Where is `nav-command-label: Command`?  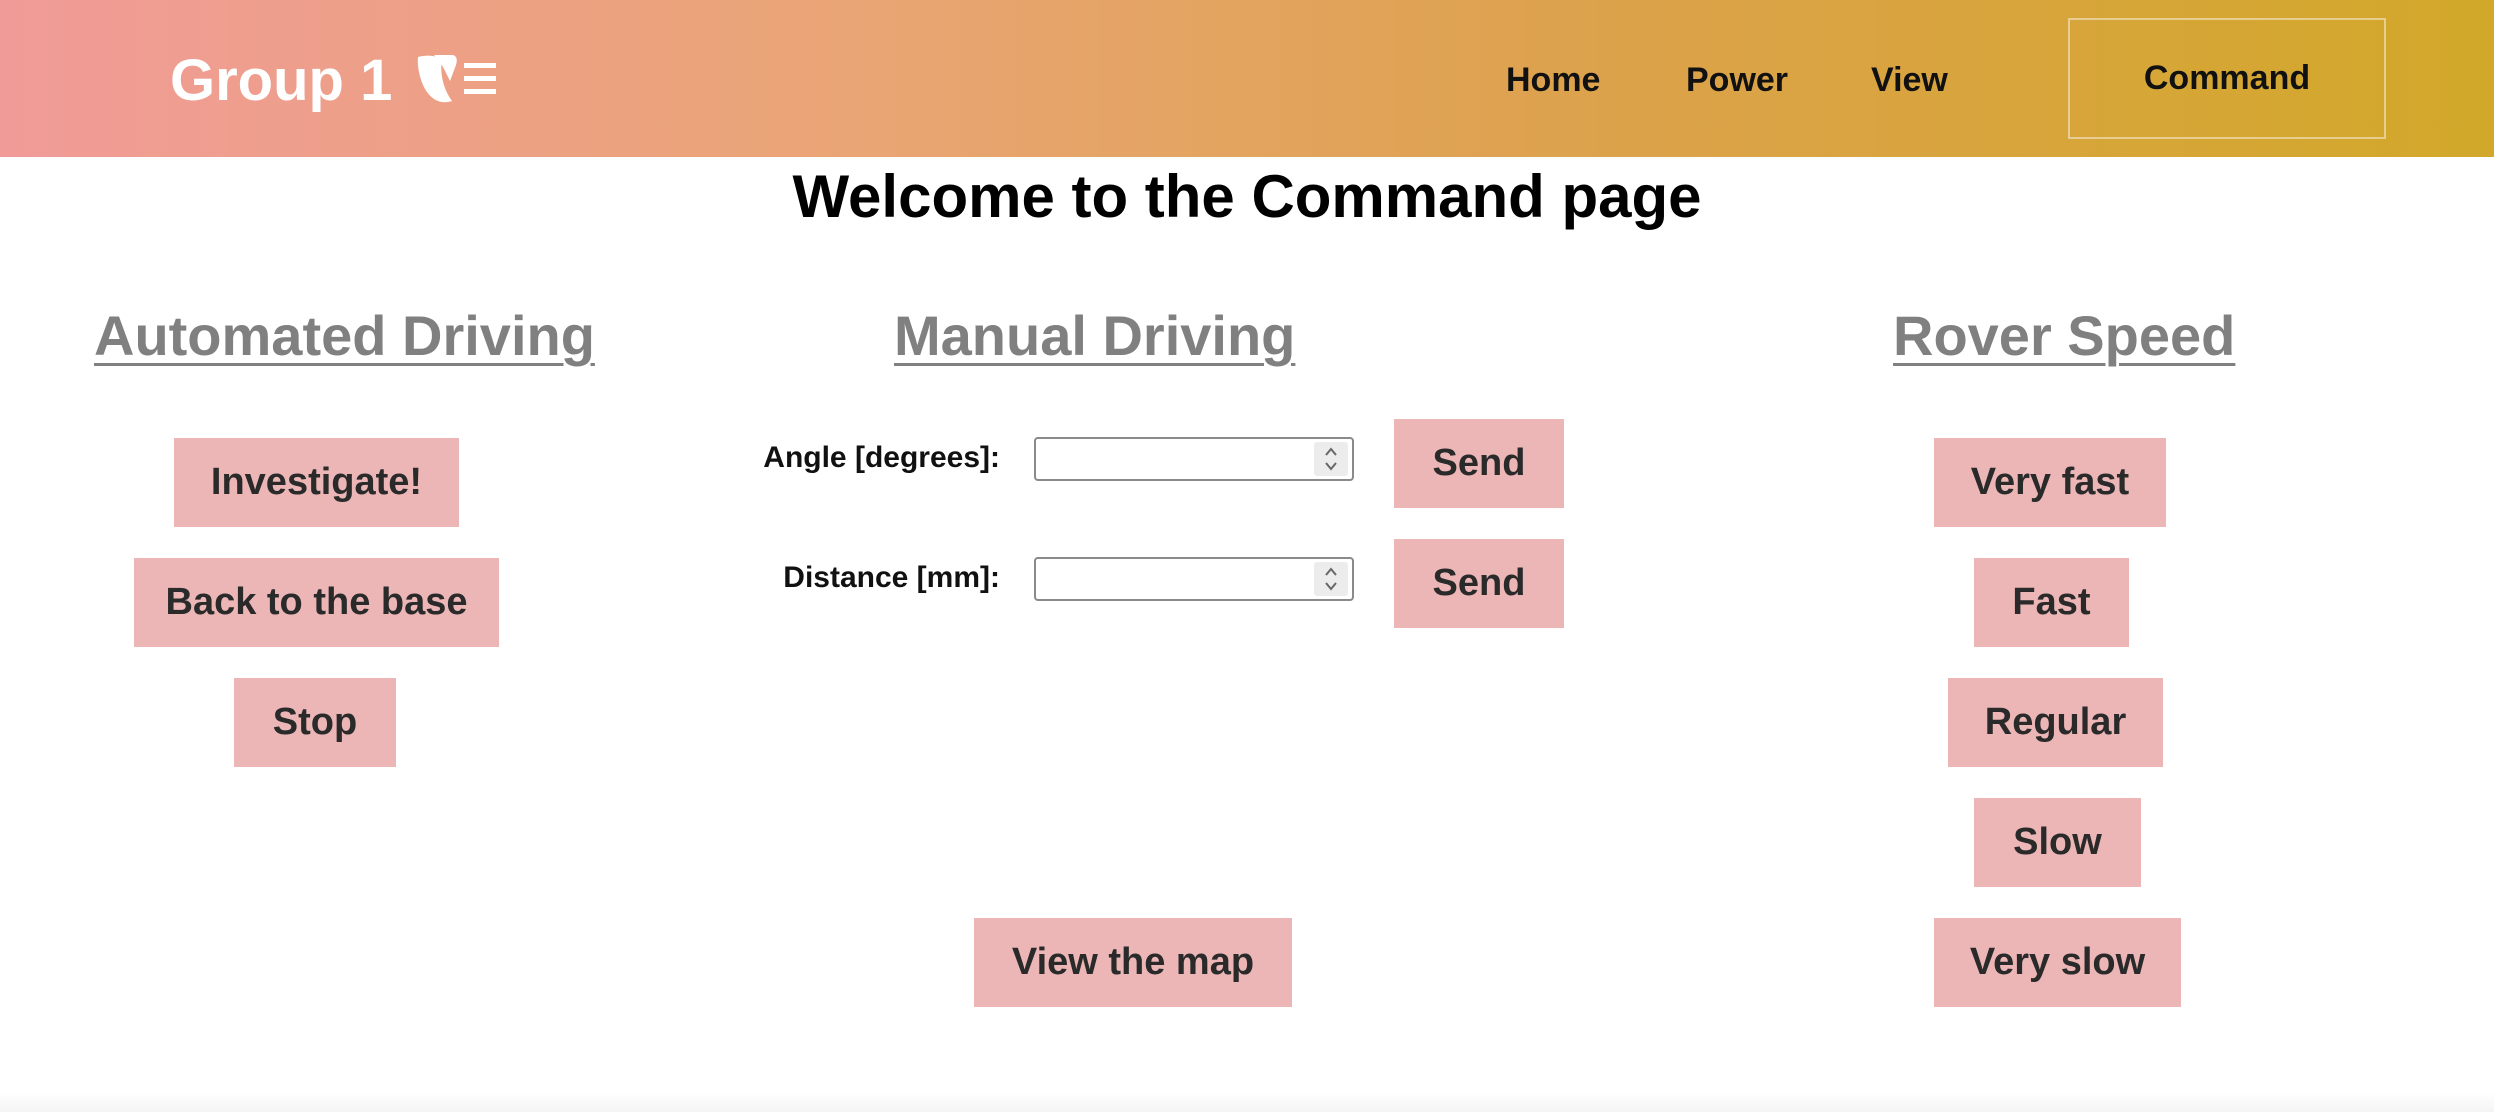 nav-command-label: Command is located at coordinates (2227, 78).